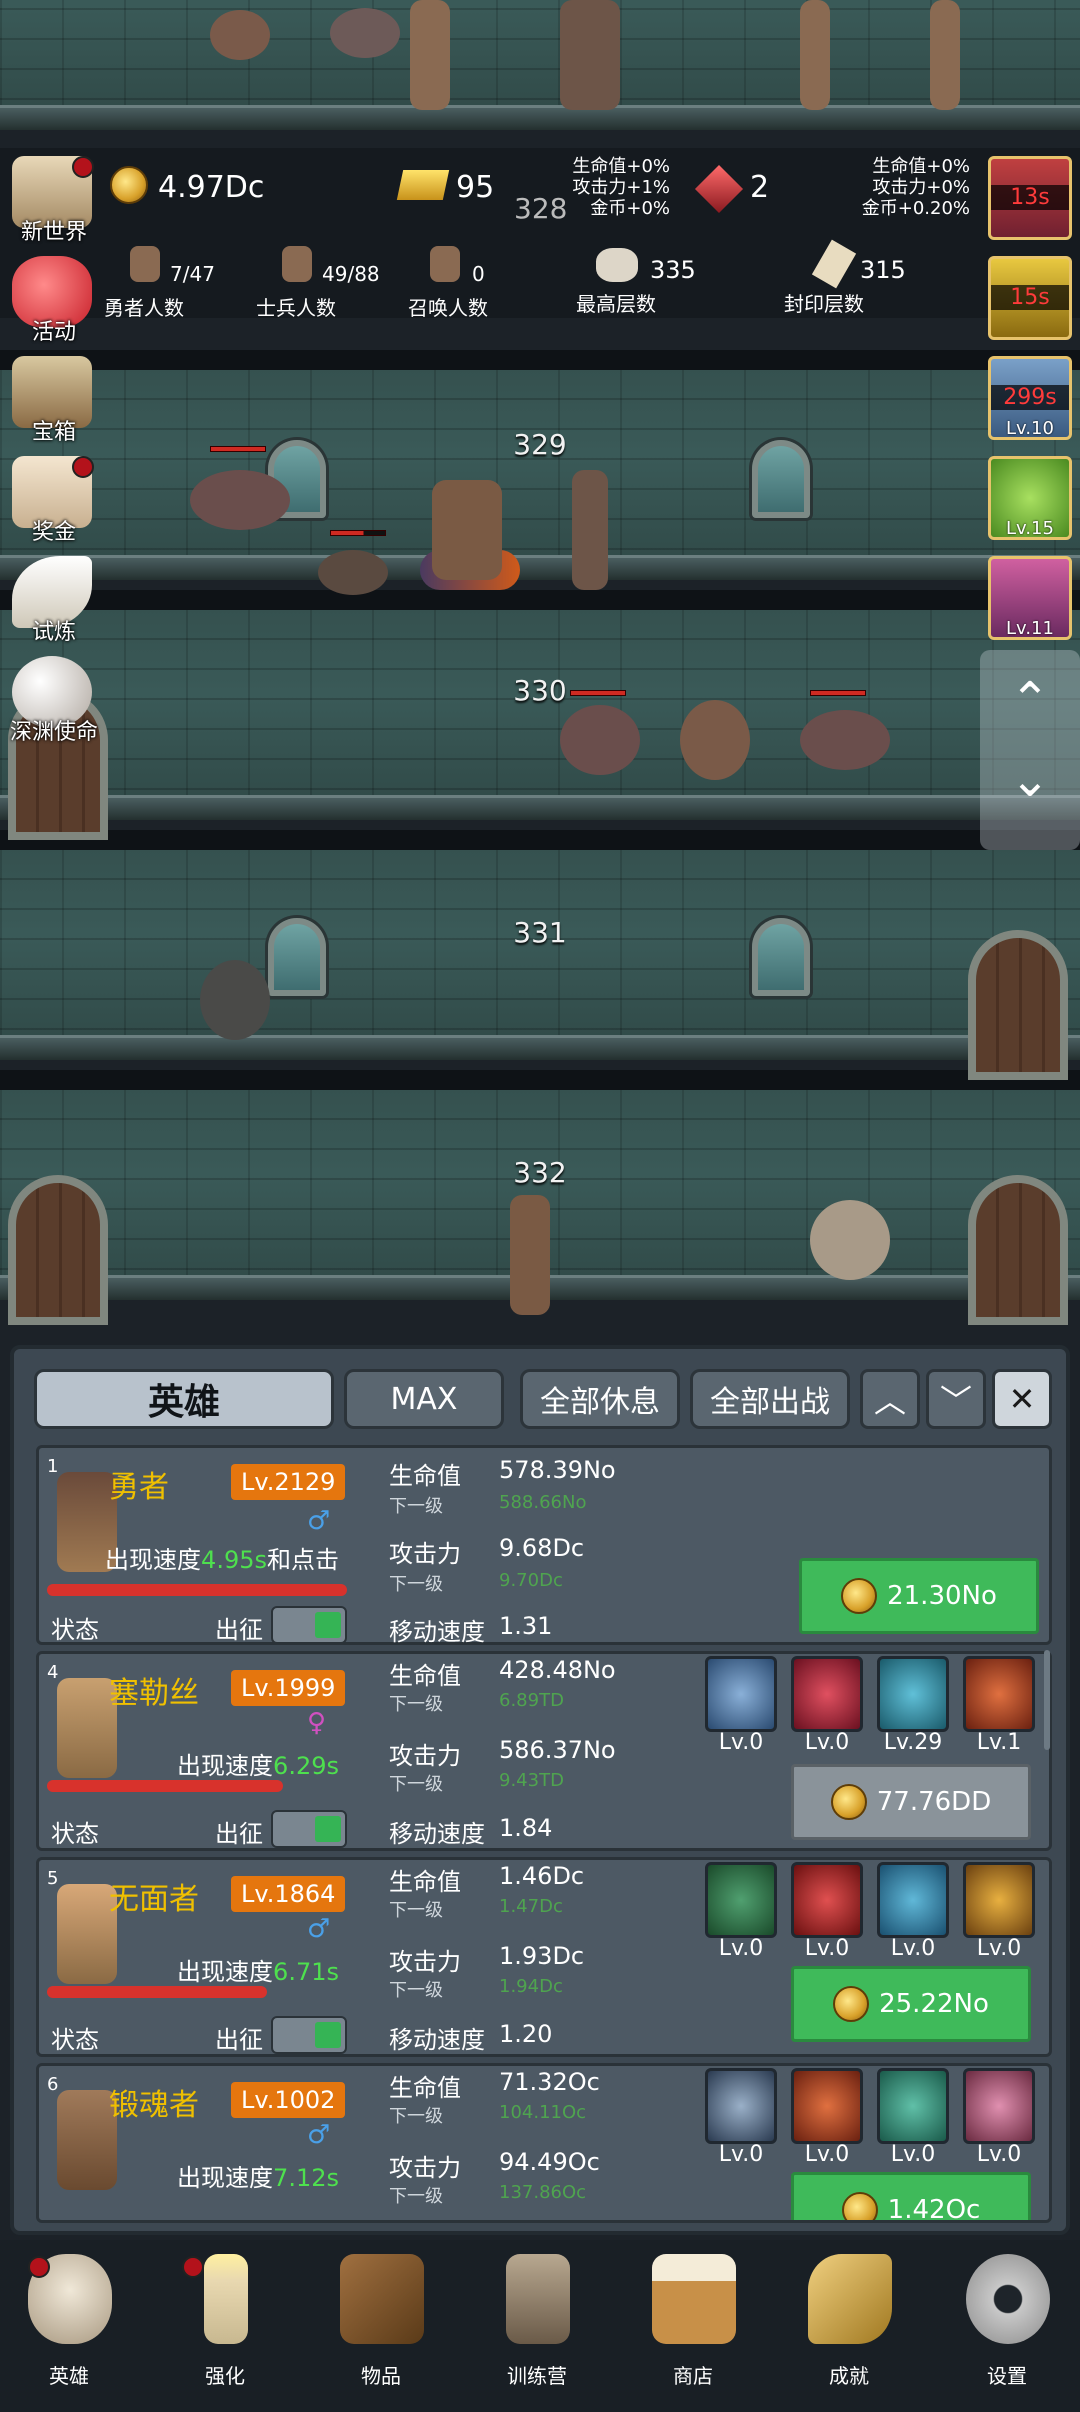  Describe the element at coordinates (921, 166) in the screenshot. I see `bonus-hp: 生命值+0%` at that location.